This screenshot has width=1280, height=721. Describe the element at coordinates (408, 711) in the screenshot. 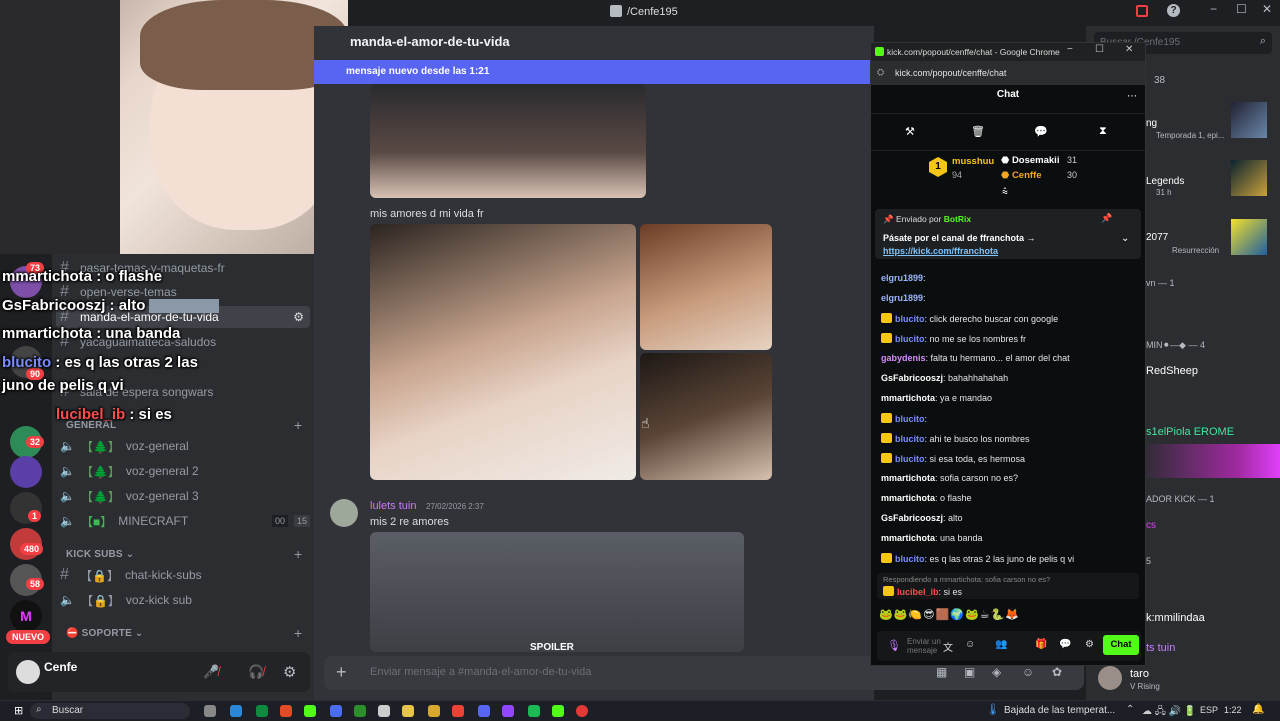

I see `folder-icon` at that location.